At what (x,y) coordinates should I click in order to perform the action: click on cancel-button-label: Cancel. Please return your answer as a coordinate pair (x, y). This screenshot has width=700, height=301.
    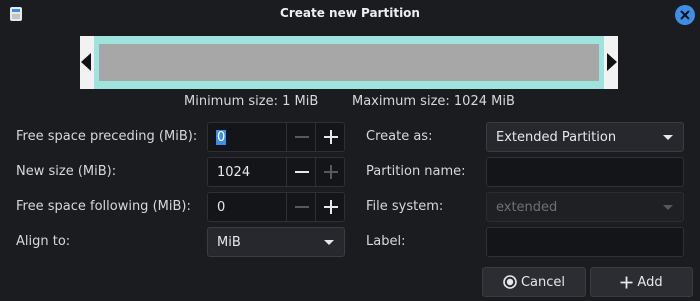
    Looking at the image, I should click on (543, 282).